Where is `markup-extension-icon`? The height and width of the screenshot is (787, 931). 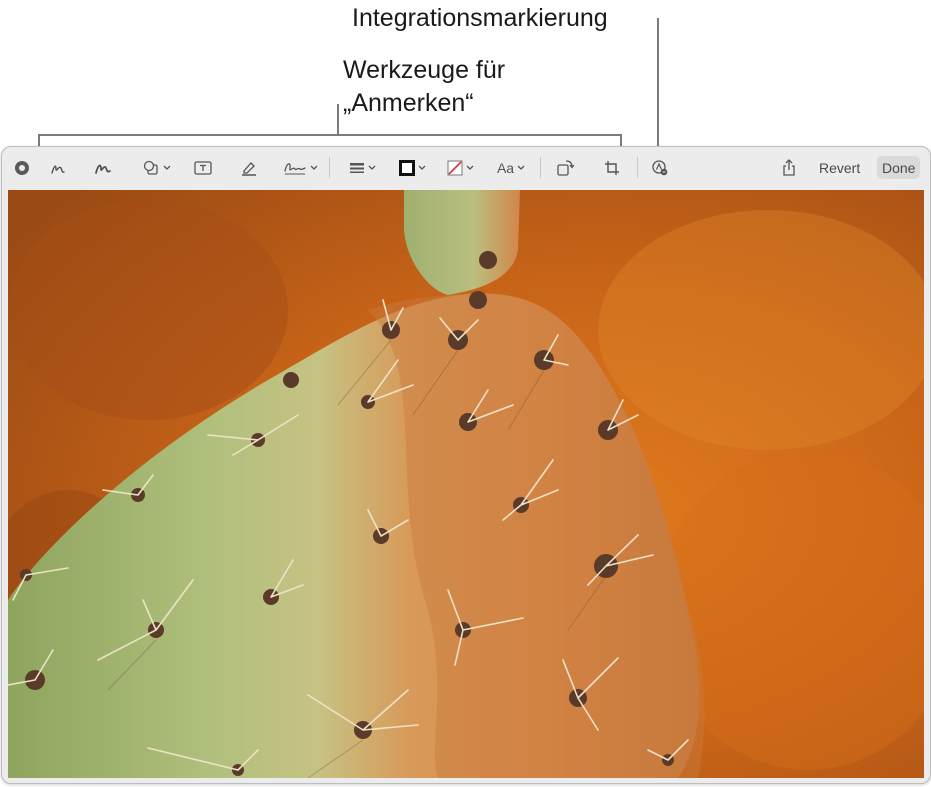 markup-extension-icon is located at coordinates (660, 168).